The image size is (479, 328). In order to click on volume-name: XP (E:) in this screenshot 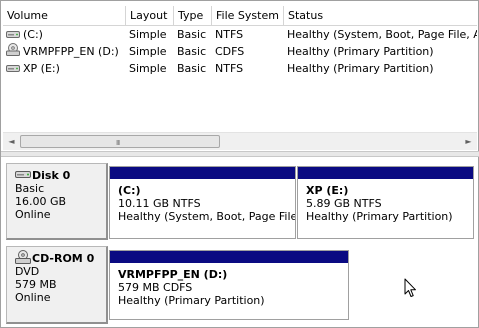, I will do `click(41, 68)`.